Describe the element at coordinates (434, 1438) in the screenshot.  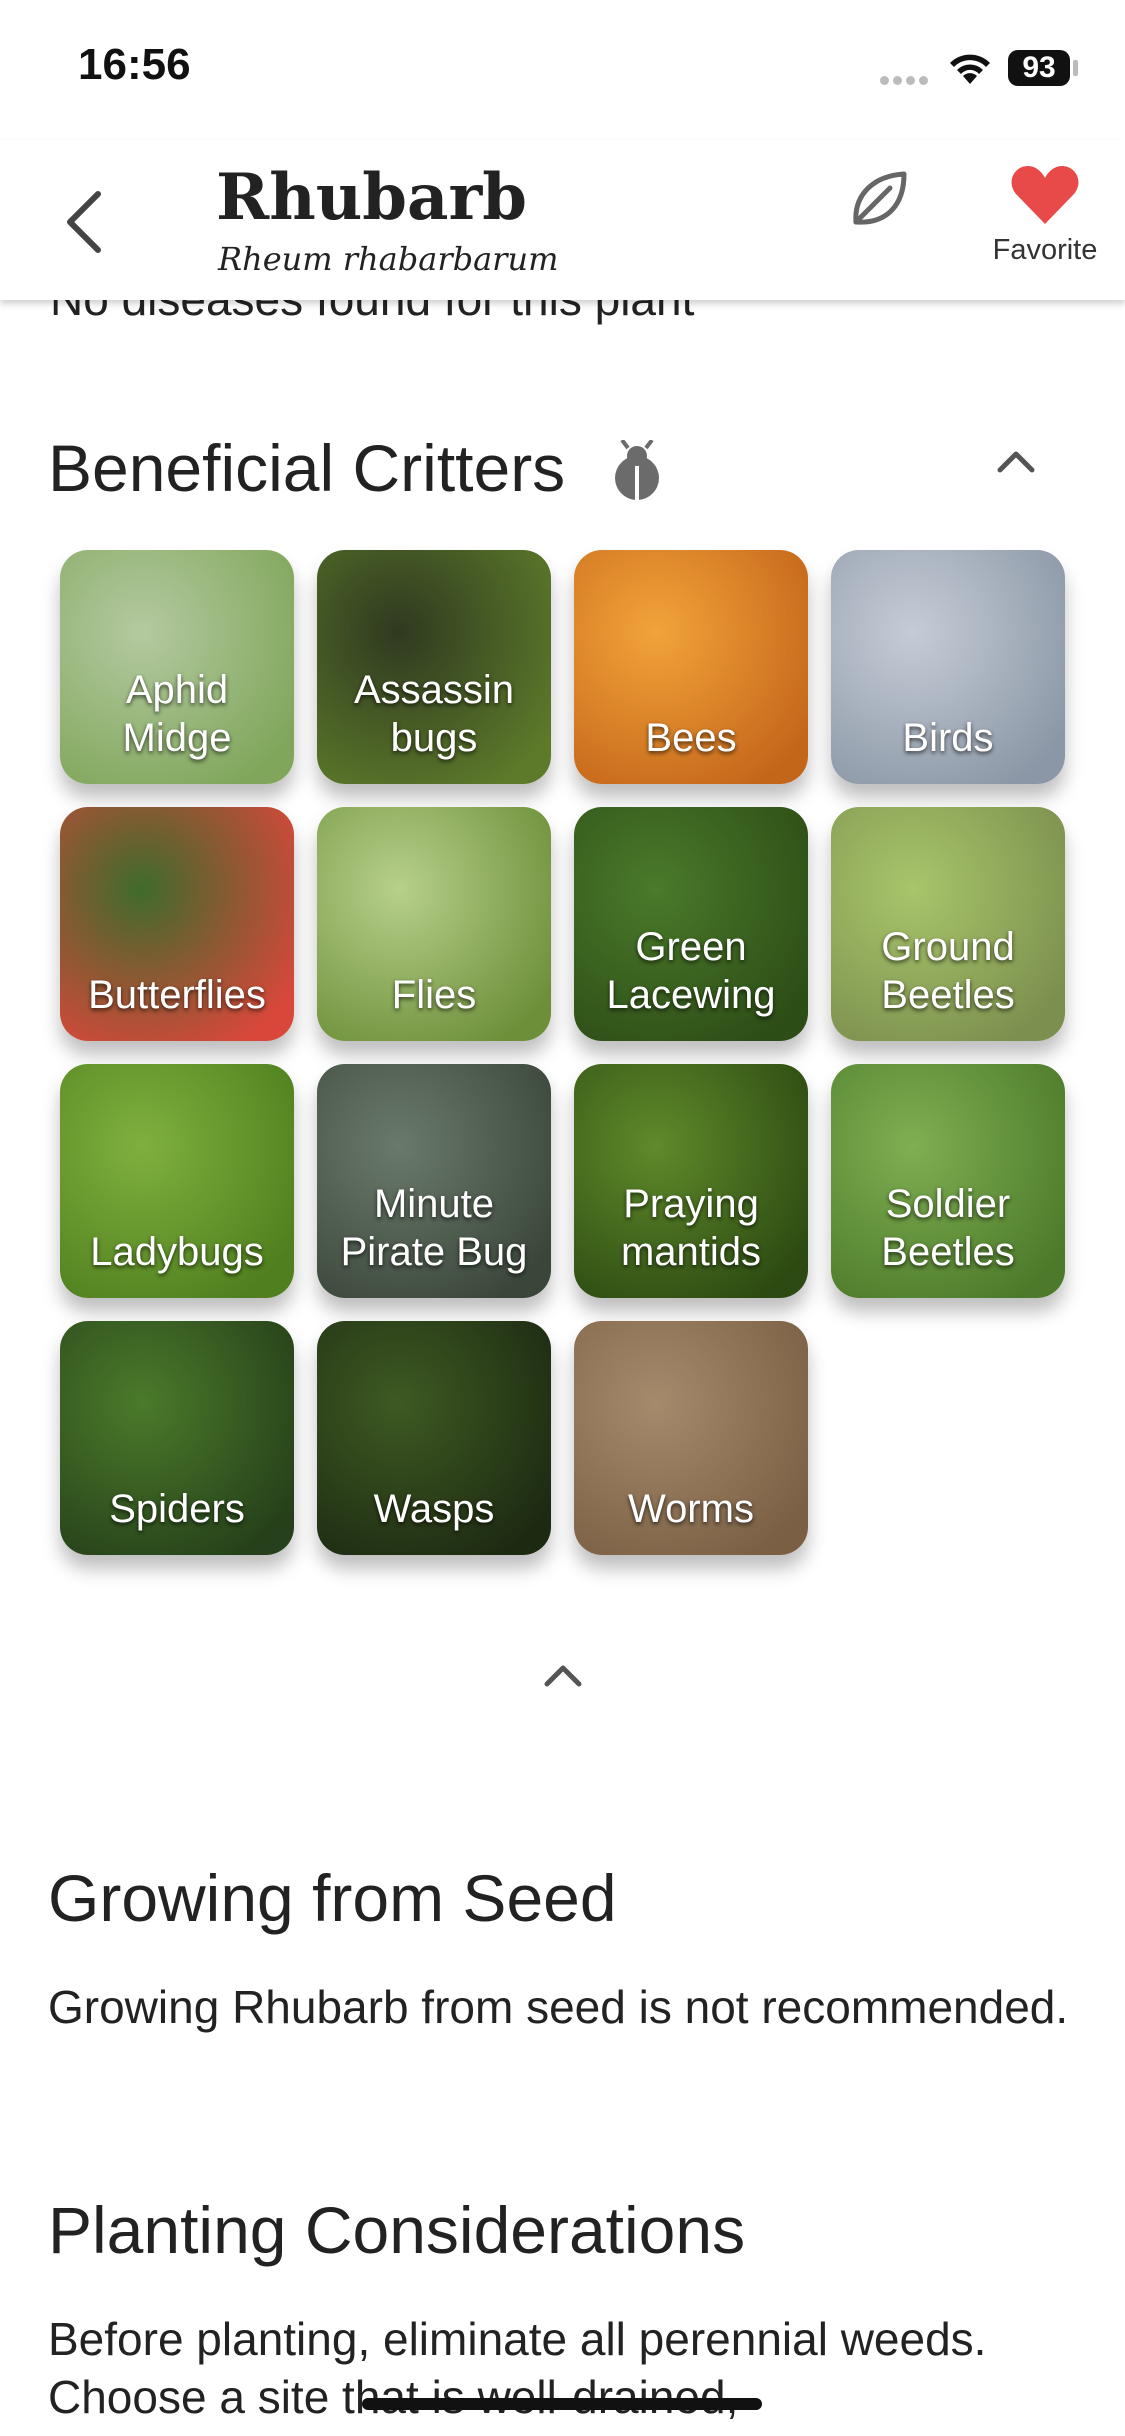
I see `critter-tile: Wasps` at that location.